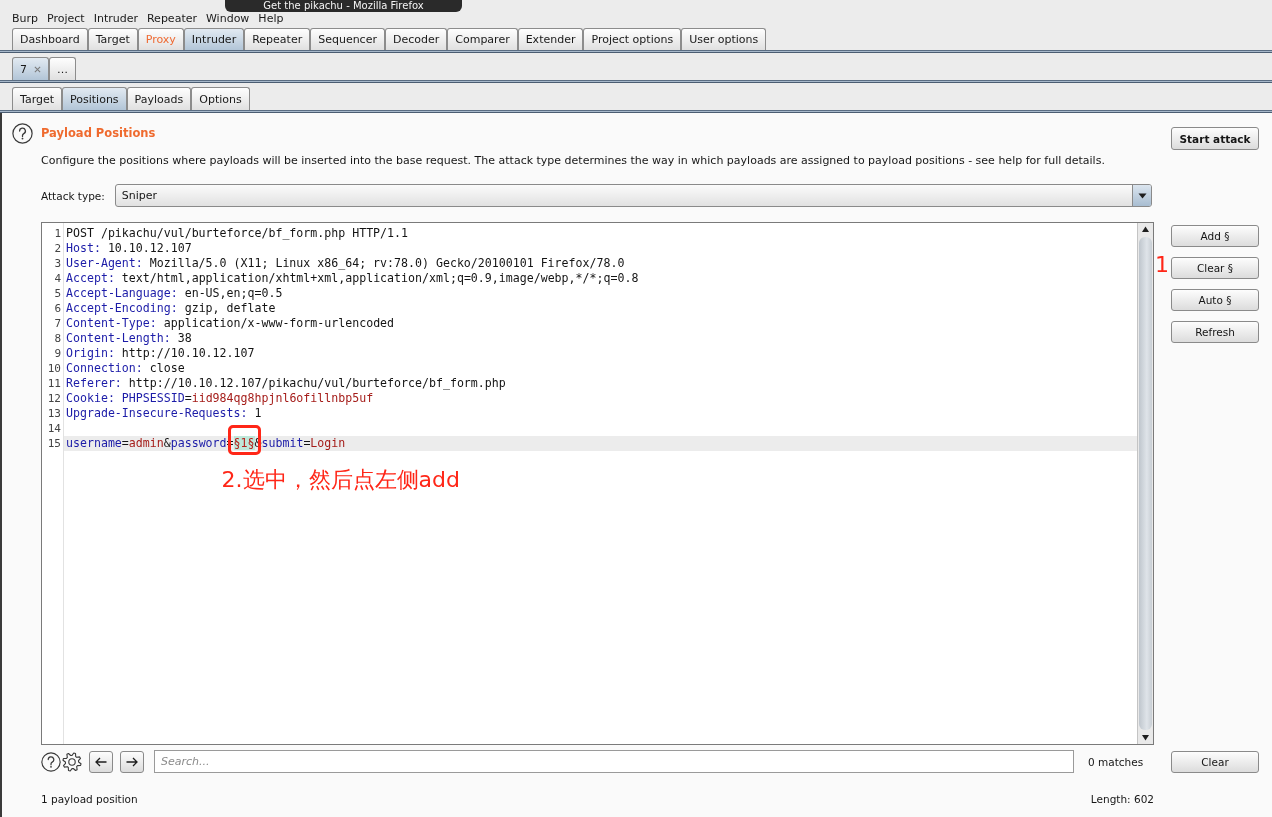 The image size is (1272, 817). I want to click on right-arrow-icon, so click(132, 761).